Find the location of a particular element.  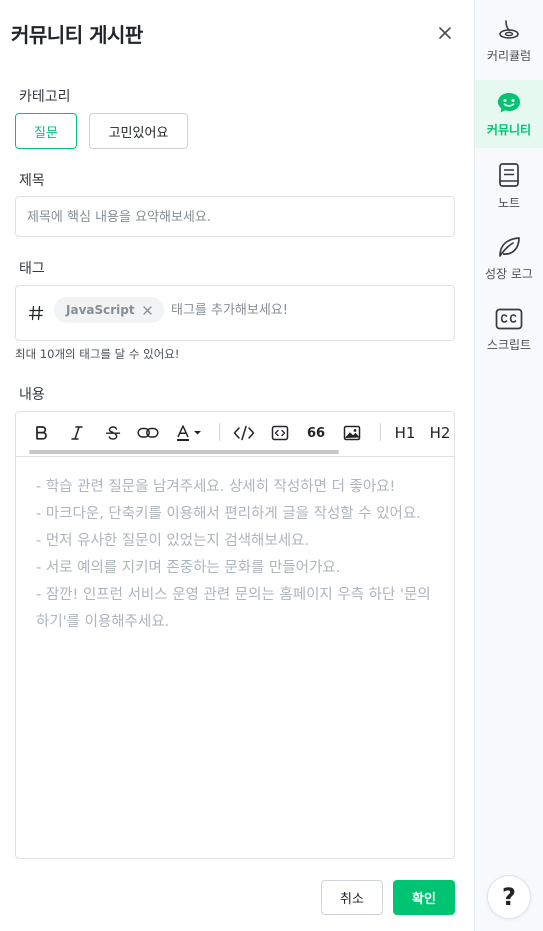

guide-line: - 서로 예의를 지키며 존중하는 문화를 만들어가요. is located at coordinates (188, 568).